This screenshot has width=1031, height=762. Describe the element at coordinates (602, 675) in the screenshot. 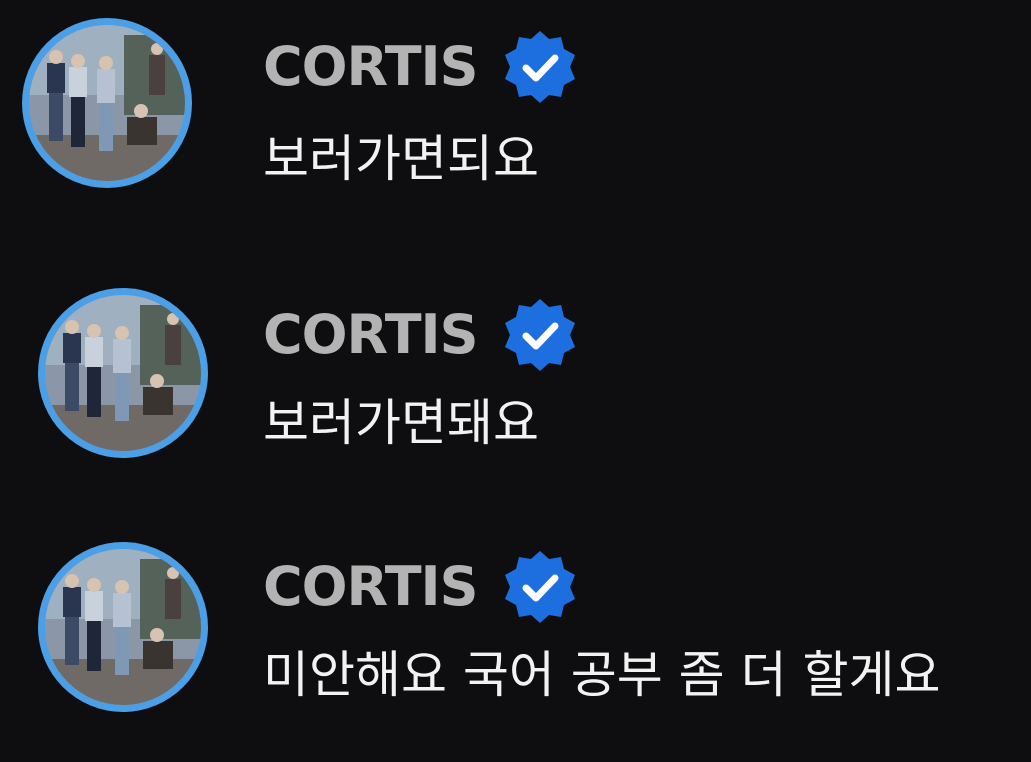

I see `message-text: 미안해요 국어 공부 좀 더 할게요` at that location.